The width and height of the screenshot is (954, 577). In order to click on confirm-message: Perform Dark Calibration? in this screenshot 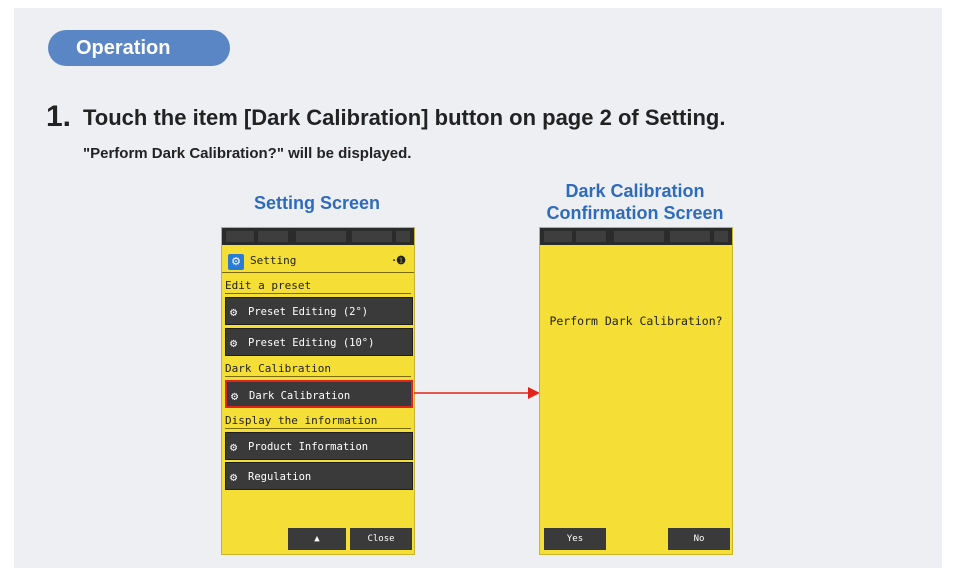, I will do `click(636, 321)`.